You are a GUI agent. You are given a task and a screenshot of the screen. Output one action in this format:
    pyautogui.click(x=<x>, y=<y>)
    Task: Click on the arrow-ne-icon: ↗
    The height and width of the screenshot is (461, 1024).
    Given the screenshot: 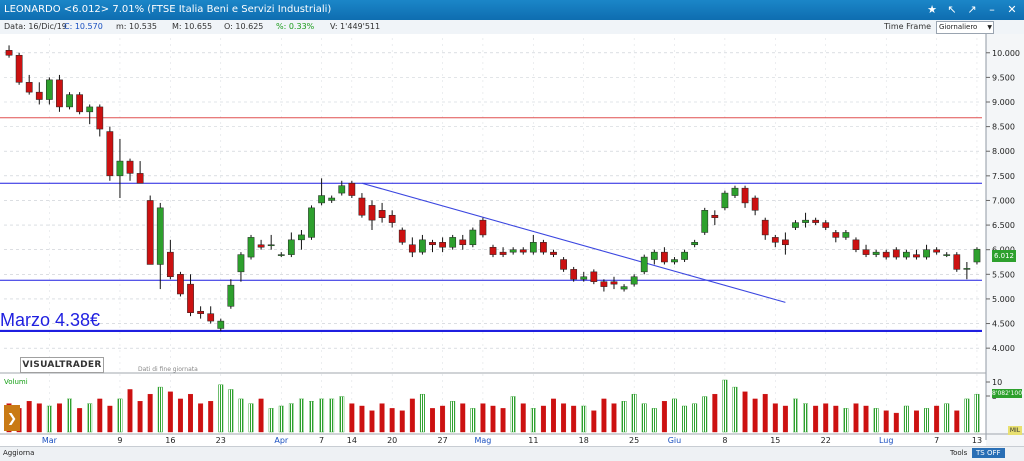 What is the action you would take?
    pyautogui.click(x=972, y=10)
    